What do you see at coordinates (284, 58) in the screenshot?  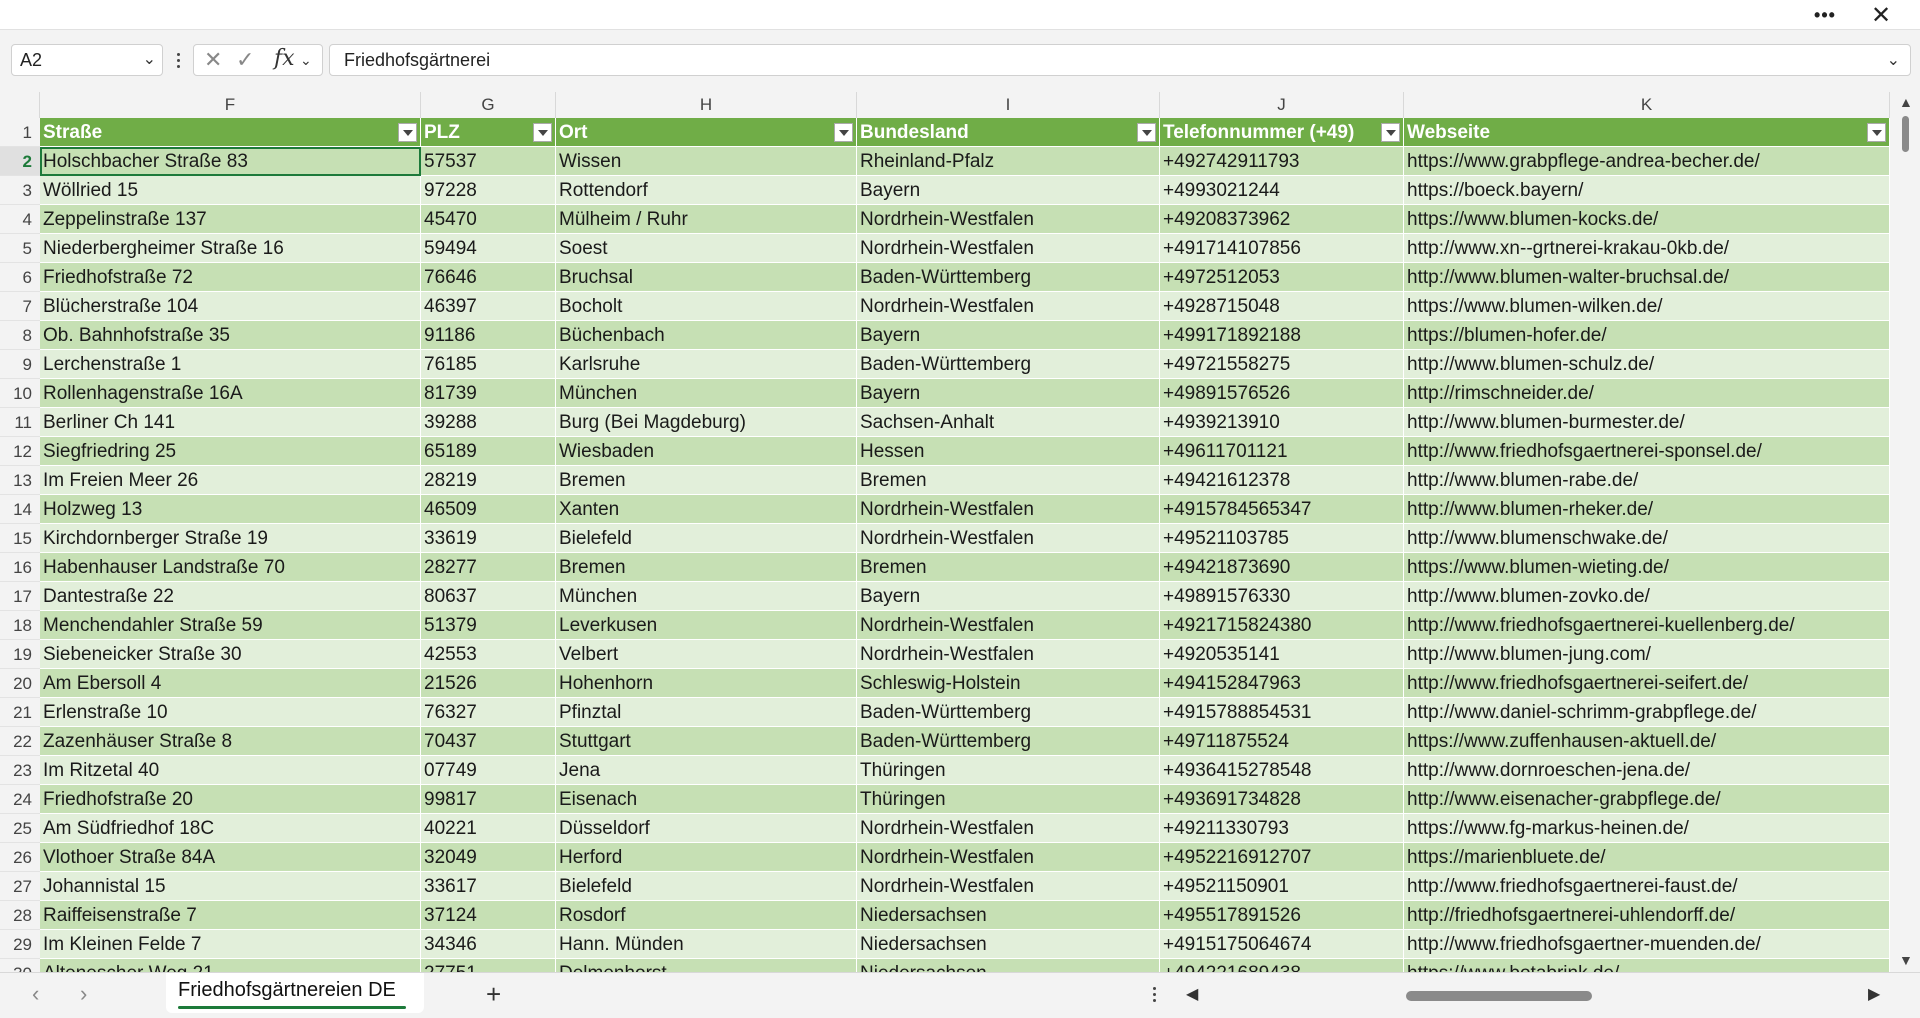 I see `insert-function-icon: fx` at bounding box center [284, 58].